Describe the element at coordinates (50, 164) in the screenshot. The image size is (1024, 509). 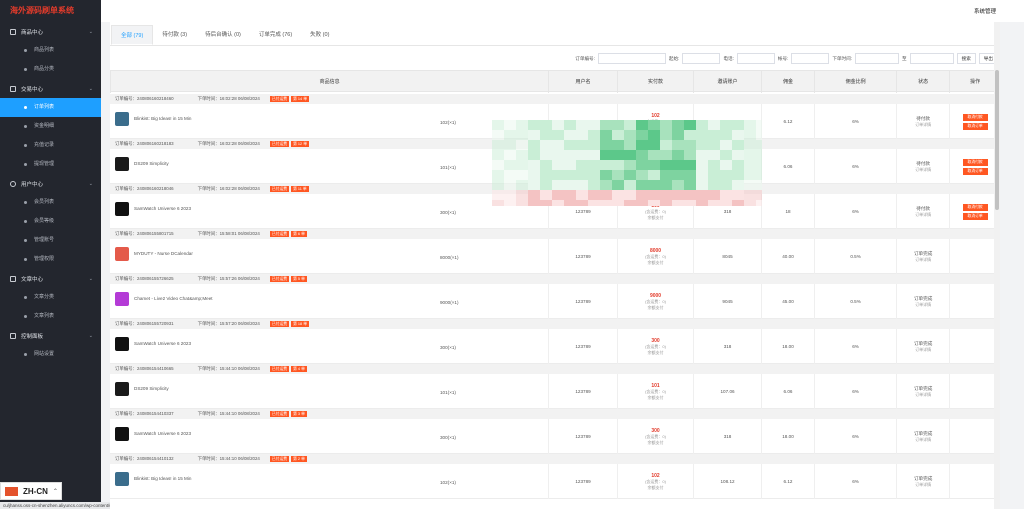
I see `sidebar-item-1-3: 提现管理` at that location.